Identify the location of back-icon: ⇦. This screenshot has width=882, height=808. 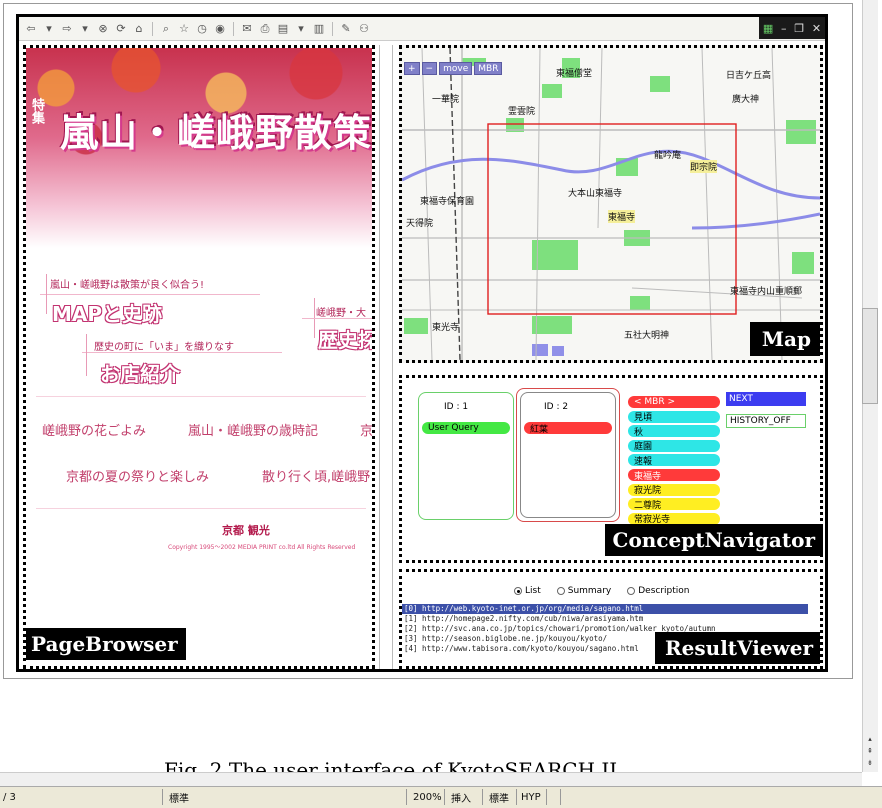
(31, 29).